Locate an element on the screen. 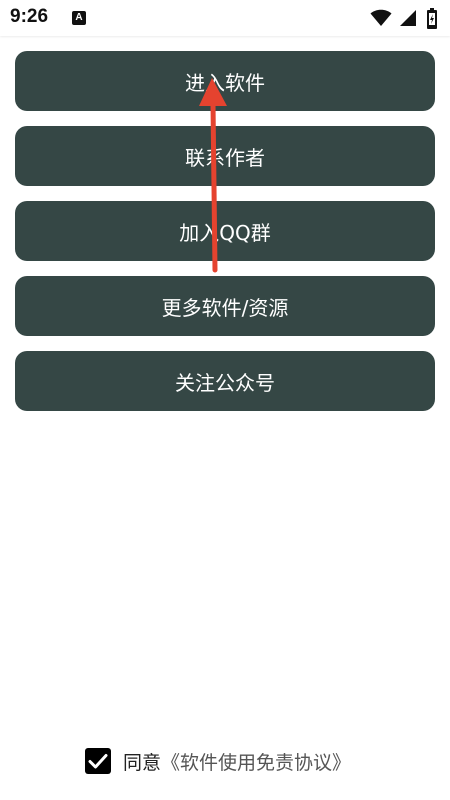  notification-letter: A is located at coordinates (79, 17).